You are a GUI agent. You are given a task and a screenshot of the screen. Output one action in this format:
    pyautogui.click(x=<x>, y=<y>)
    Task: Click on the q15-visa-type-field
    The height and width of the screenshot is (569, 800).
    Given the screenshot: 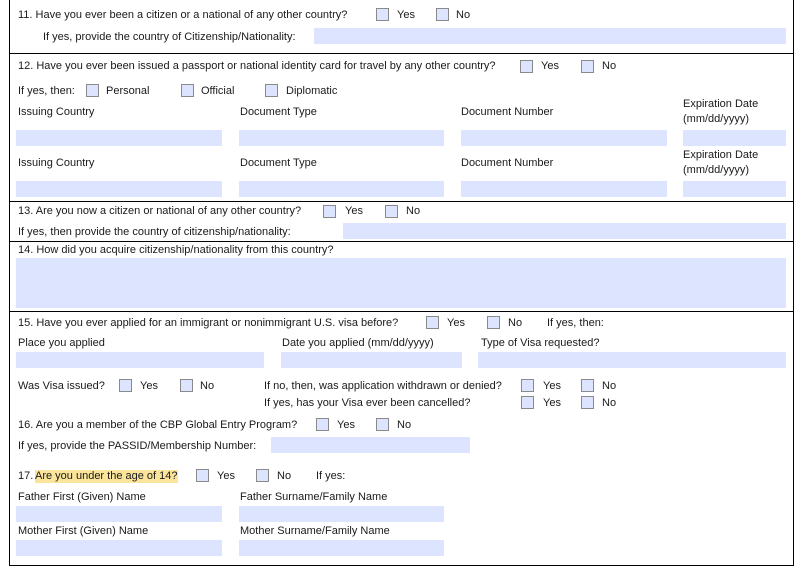 What is the action you would take?
    pyautogui.click(x=632, y=360)
    